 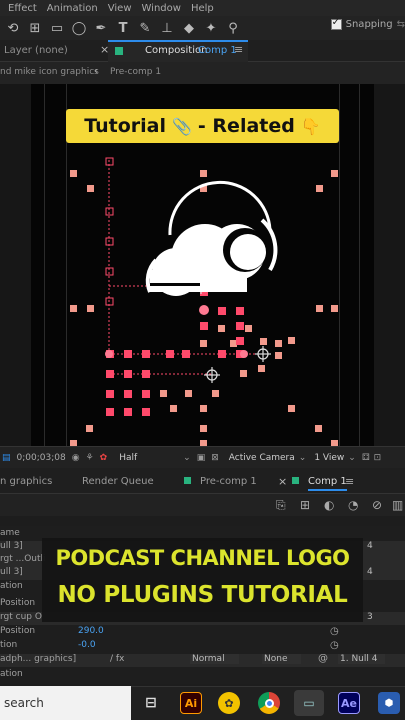 What do you see at coordinates (362, 659) in the screenshot?
I see `parent-select: 1. Null 4` at bounding box center [362, 659].